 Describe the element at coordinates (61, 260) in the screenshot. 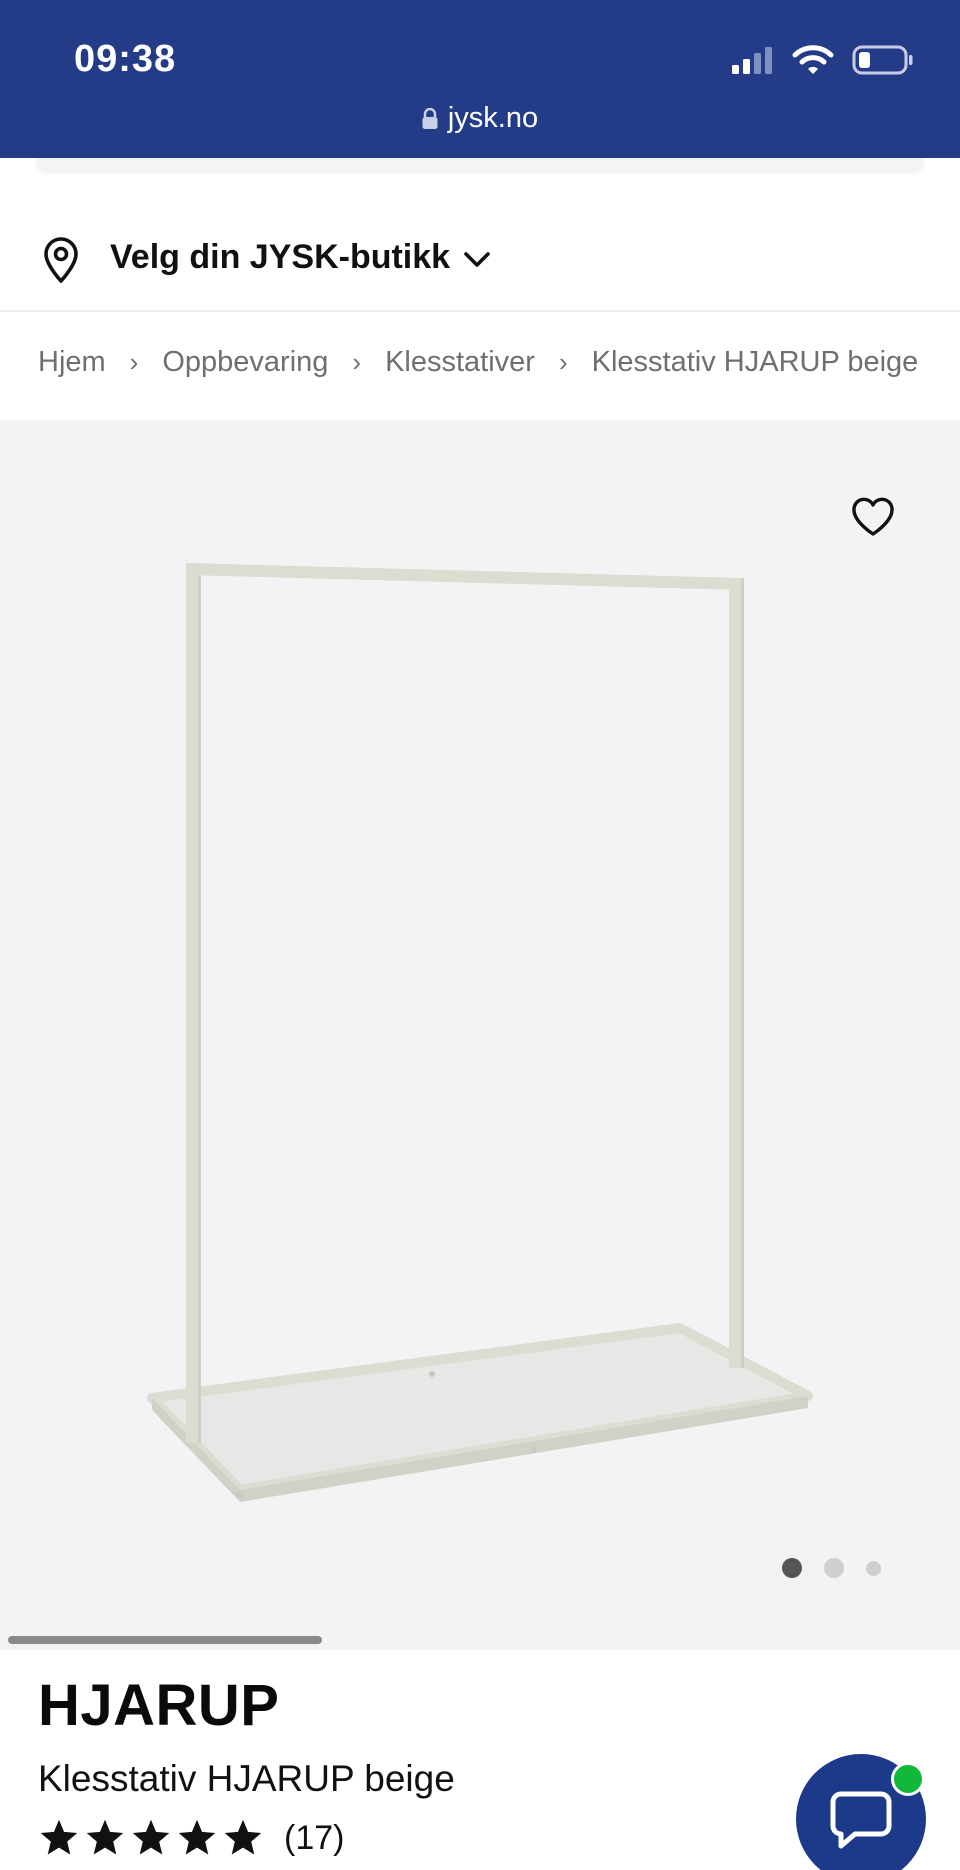

I see `location-pin-icon` at that location.